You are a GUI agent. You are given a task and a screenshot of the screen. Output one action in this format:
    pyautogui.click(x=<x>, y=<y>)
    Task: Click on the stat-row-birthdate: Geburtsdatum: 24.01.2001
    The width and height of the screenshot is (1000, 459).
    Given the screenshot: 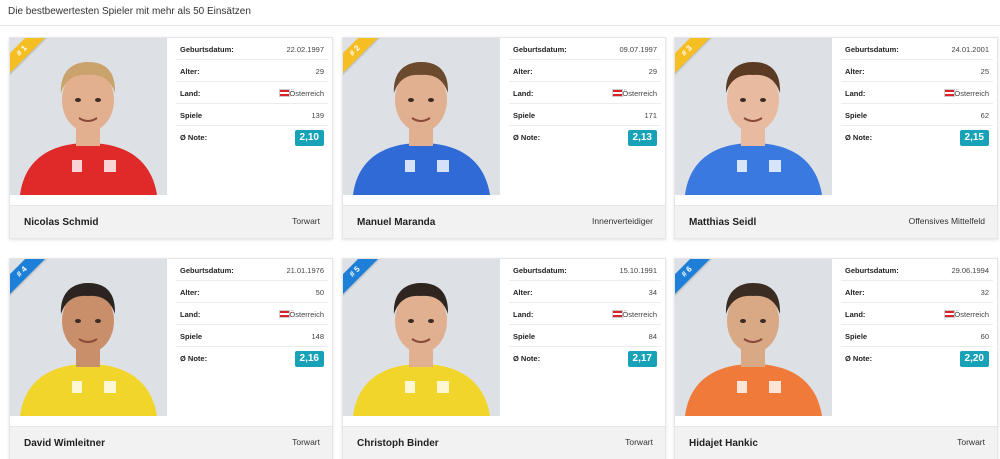 What is the action you would take?
    pyautogui.click(x=917, y=49)
    